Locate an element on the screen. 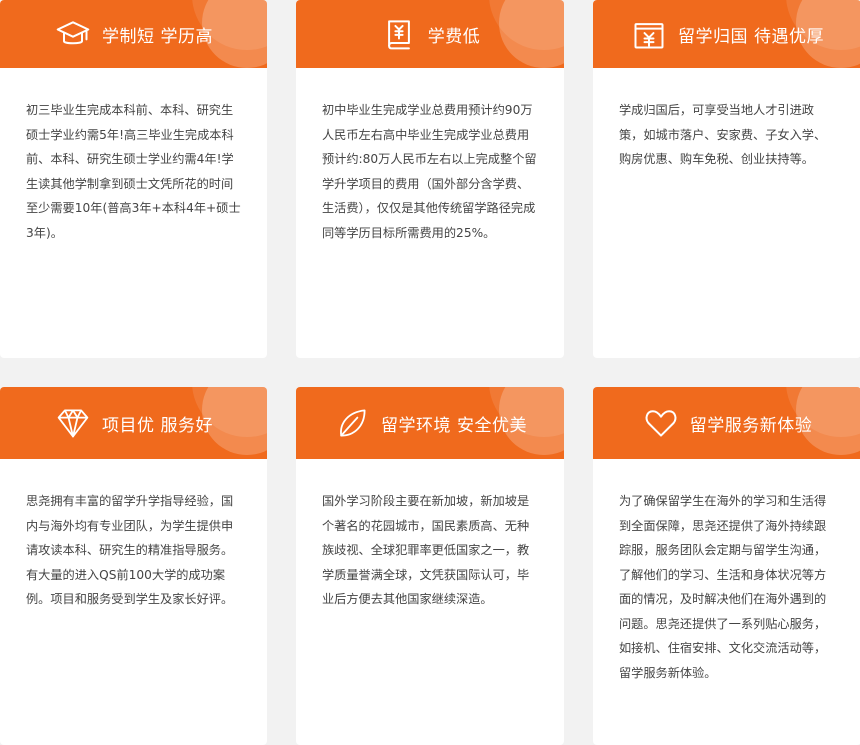 The height and width of the screenshot is (745, 860). card-header: 留学服务新体验 is located at coordinates (726, 423).